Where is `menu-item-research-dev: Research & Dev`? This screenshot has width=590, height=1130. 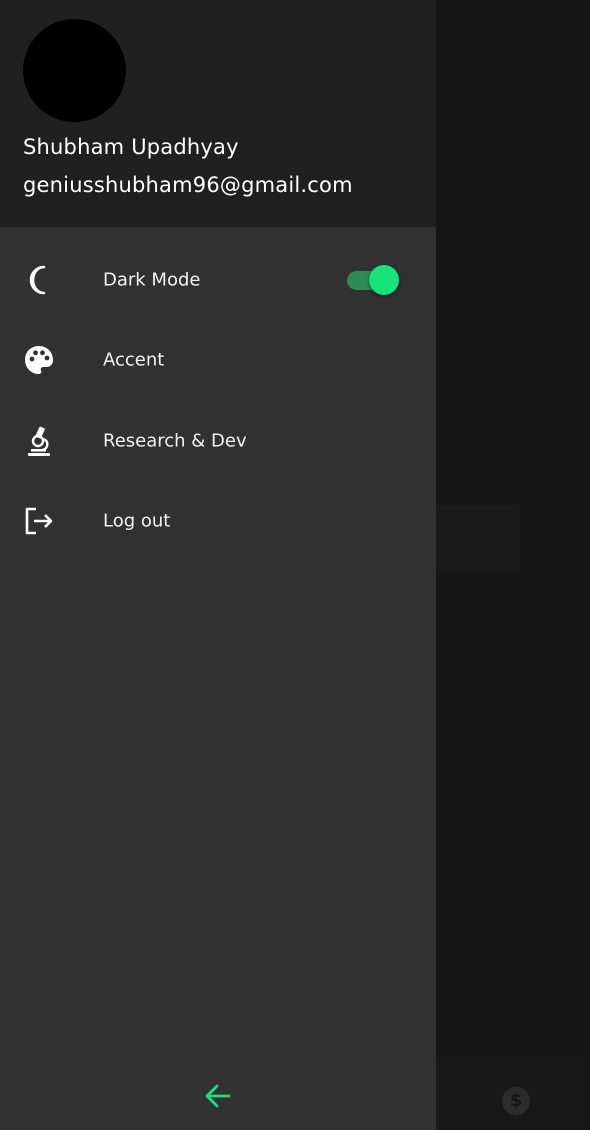 menu-item-research-dev: Research & Dev is located at coordinates (218, 441).